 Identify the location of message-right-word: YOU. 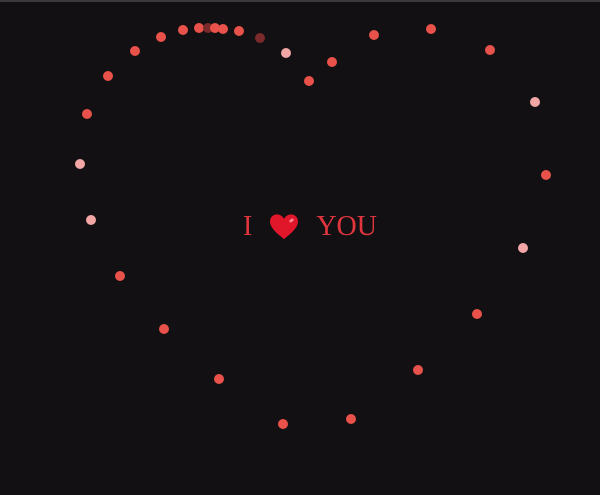
(346, 226).